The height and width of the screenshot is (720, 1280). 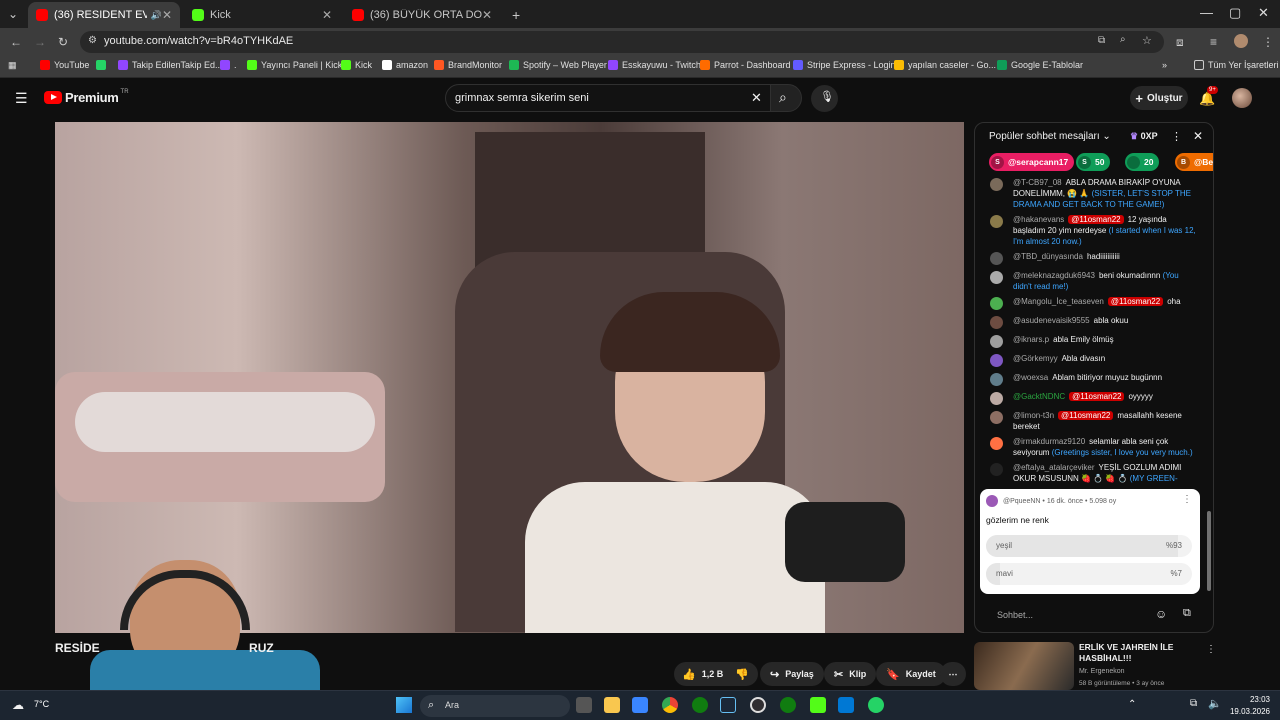 I want to click on chat-author: @limon-t3n, so click(x=1033, y=415).